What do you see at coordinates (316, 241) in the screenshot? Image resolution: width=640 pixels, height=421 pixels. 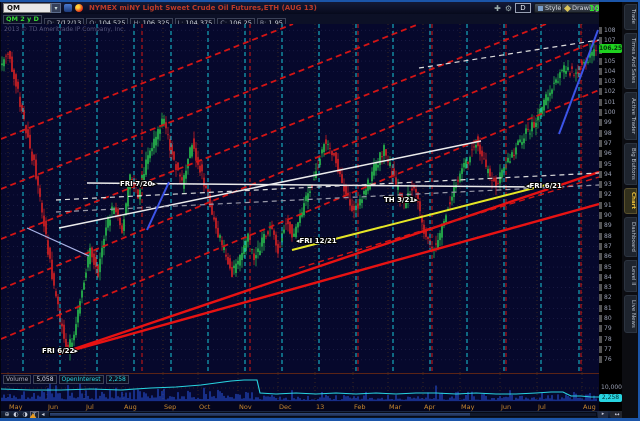 I see `chart-annotation: ◂FRI 12/21` at bounding box center [316, 241].